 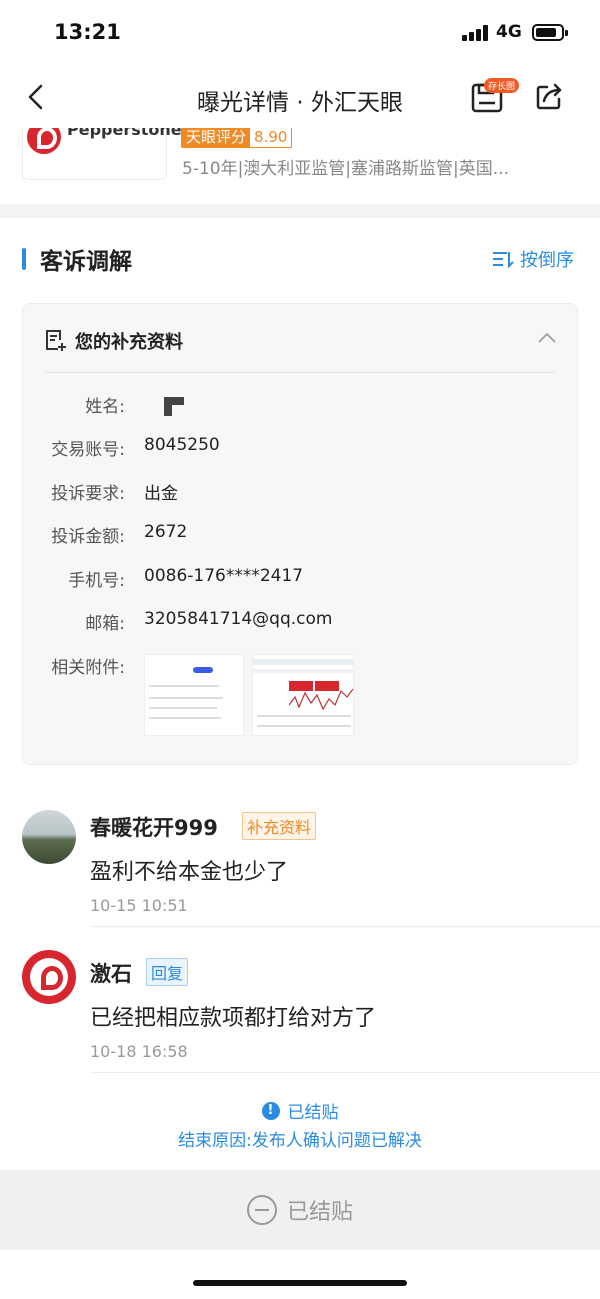 What do you see at coordinates (233, 1018) in the screenshot?
I see `comment-text: 已经把相应款项都打给对方了` at bounding box center [233, 1018].